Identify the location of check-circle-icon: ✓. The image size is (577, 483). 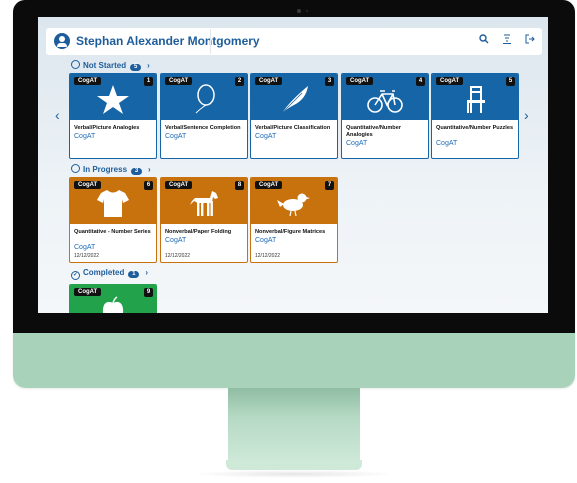
(75, 275).